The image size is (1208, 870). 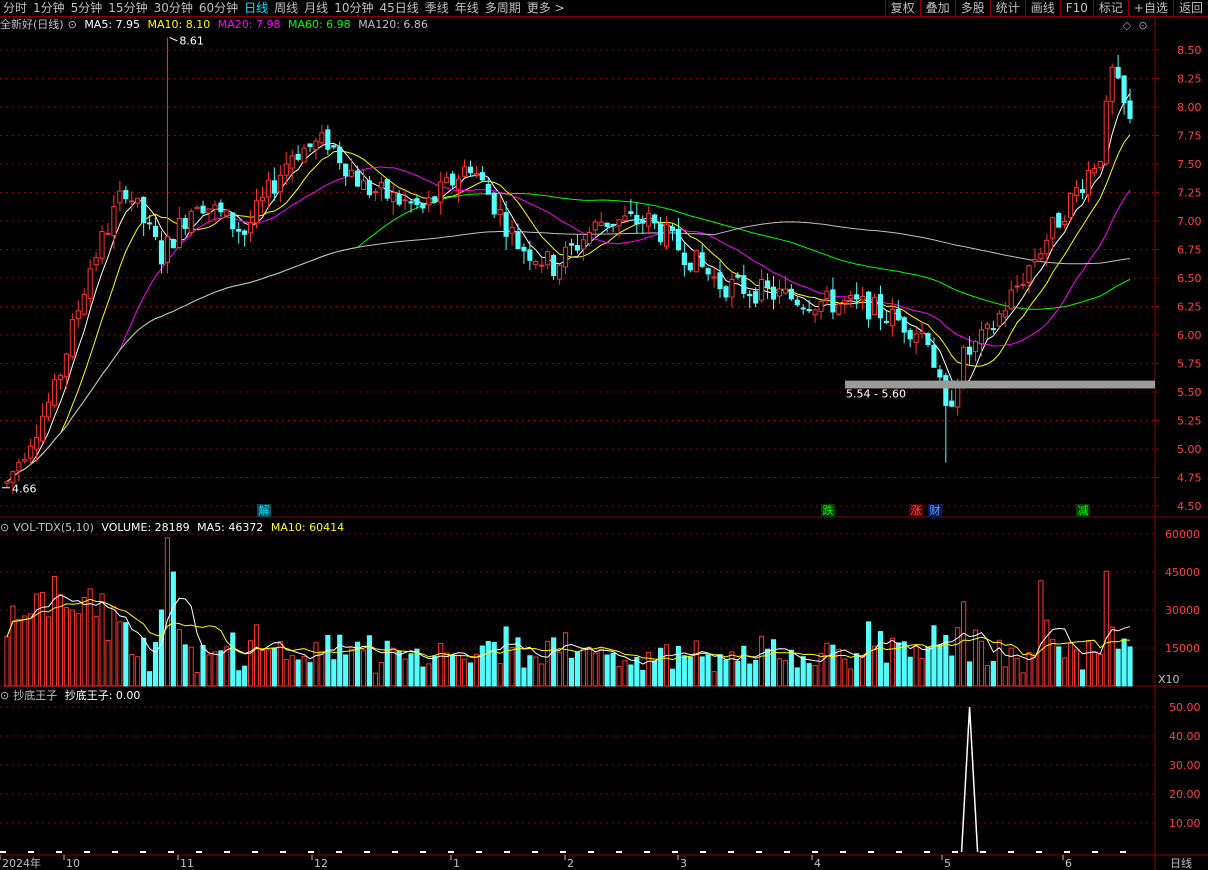 What do you see at coordinates (1189, 164) in the screenshot?
I see `price-tick-label: 7.50` at bounding box center [1189, 164].